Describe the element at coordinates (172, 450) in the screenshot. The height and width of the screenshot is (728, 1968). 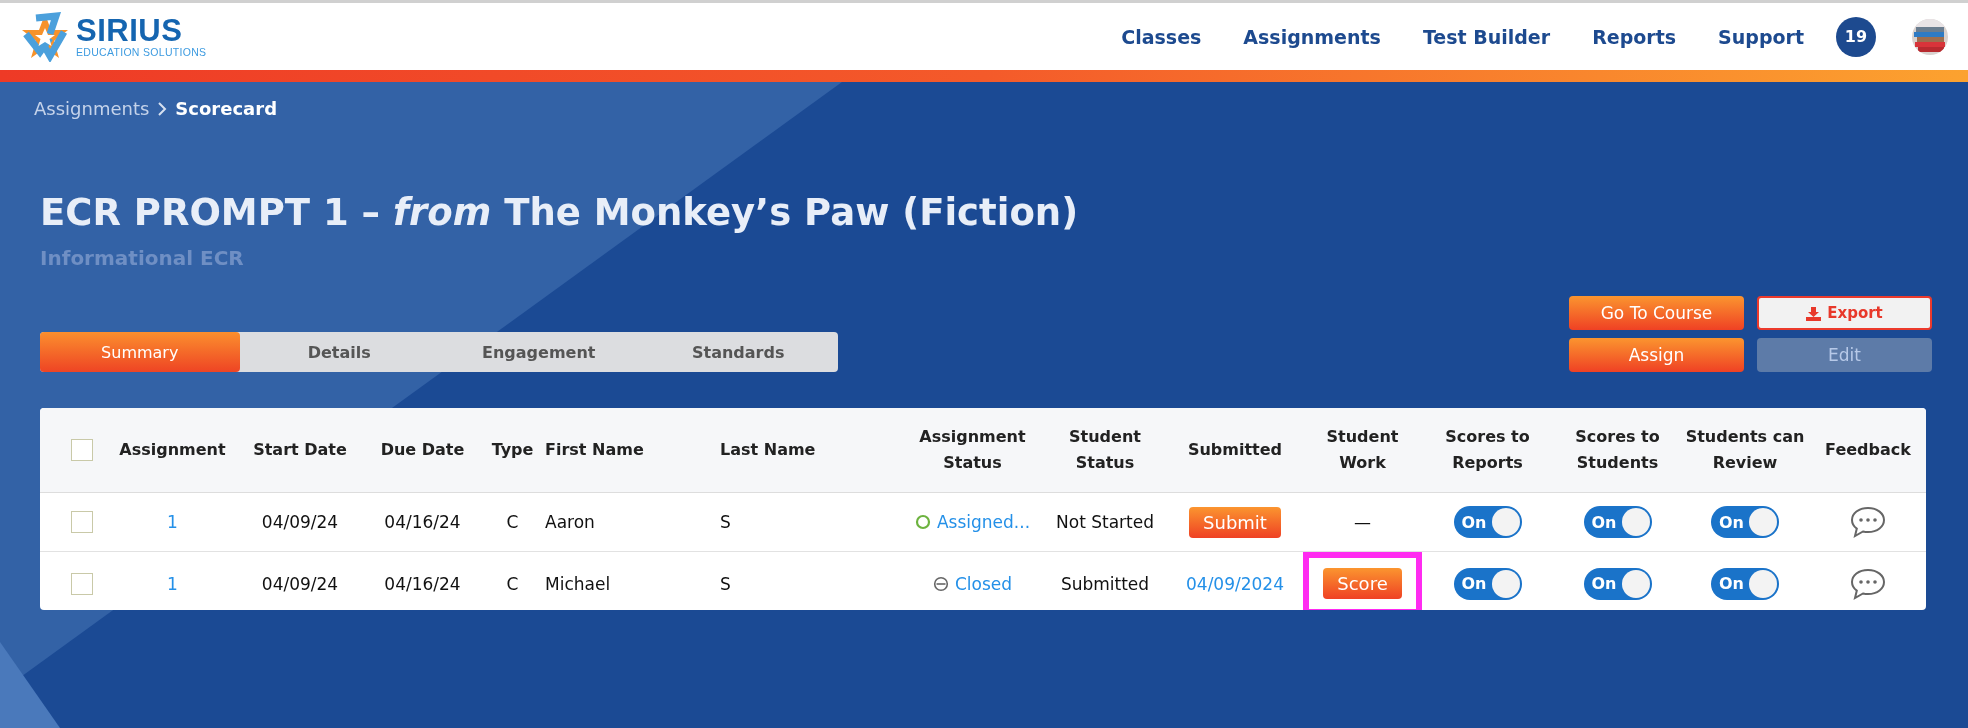
I see `column-header: Assignment` at that location.